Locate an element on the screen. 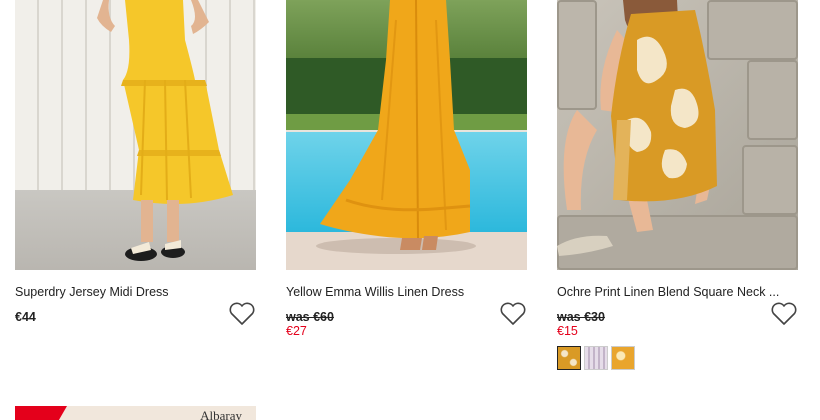 This screenshot has height=420, width=820. swatch-yellow-print is located at coordinates (623, 358).